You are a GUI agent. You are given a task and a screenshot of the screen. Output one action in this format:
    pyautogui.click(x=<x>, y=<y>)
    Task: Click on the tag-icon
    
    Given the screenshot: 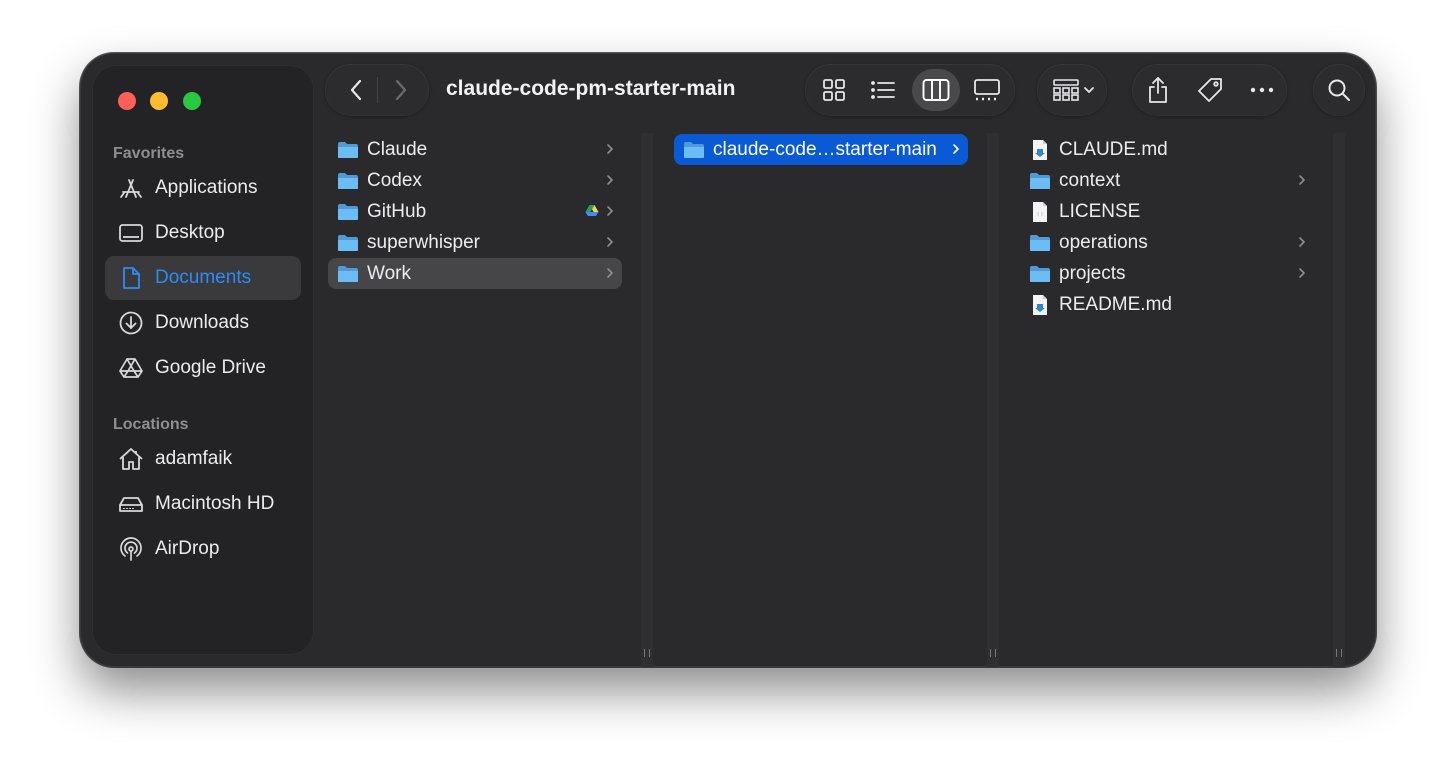 What is the action you would take?
    pyautogui.click(x=1210, y=90)
    